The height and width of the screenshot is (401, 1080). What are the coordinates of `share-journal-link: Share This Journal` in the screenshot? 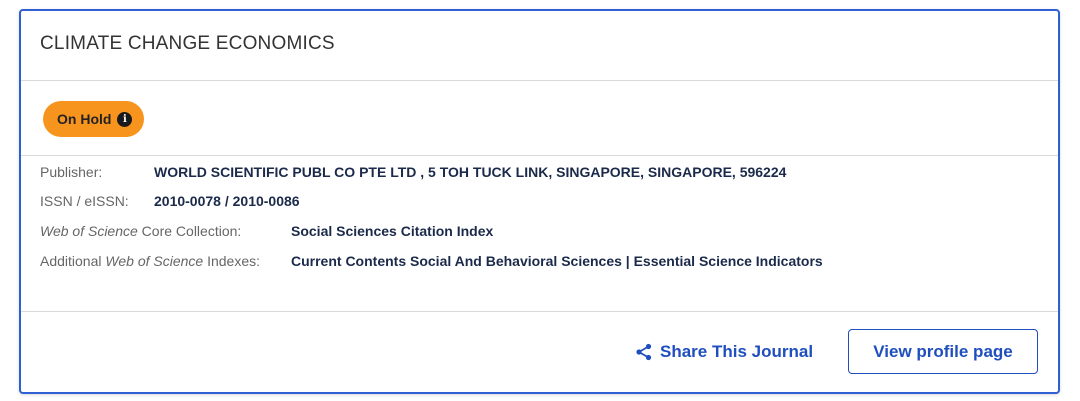 It's located at (724, 352).